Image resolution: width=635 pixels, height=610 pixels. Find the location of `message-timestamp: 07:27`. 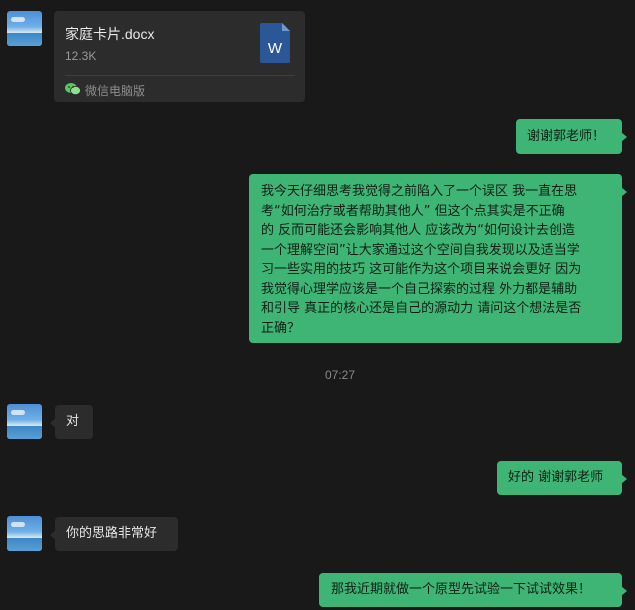

message-timestamp: 07:27 is located at coordinates (340, 375).